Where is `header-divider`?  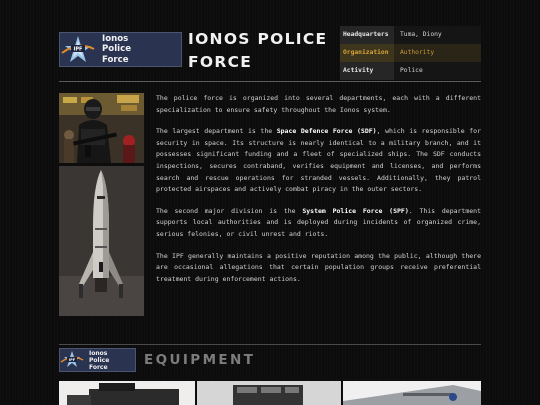
header-divider is located at coordinates (270, 81).